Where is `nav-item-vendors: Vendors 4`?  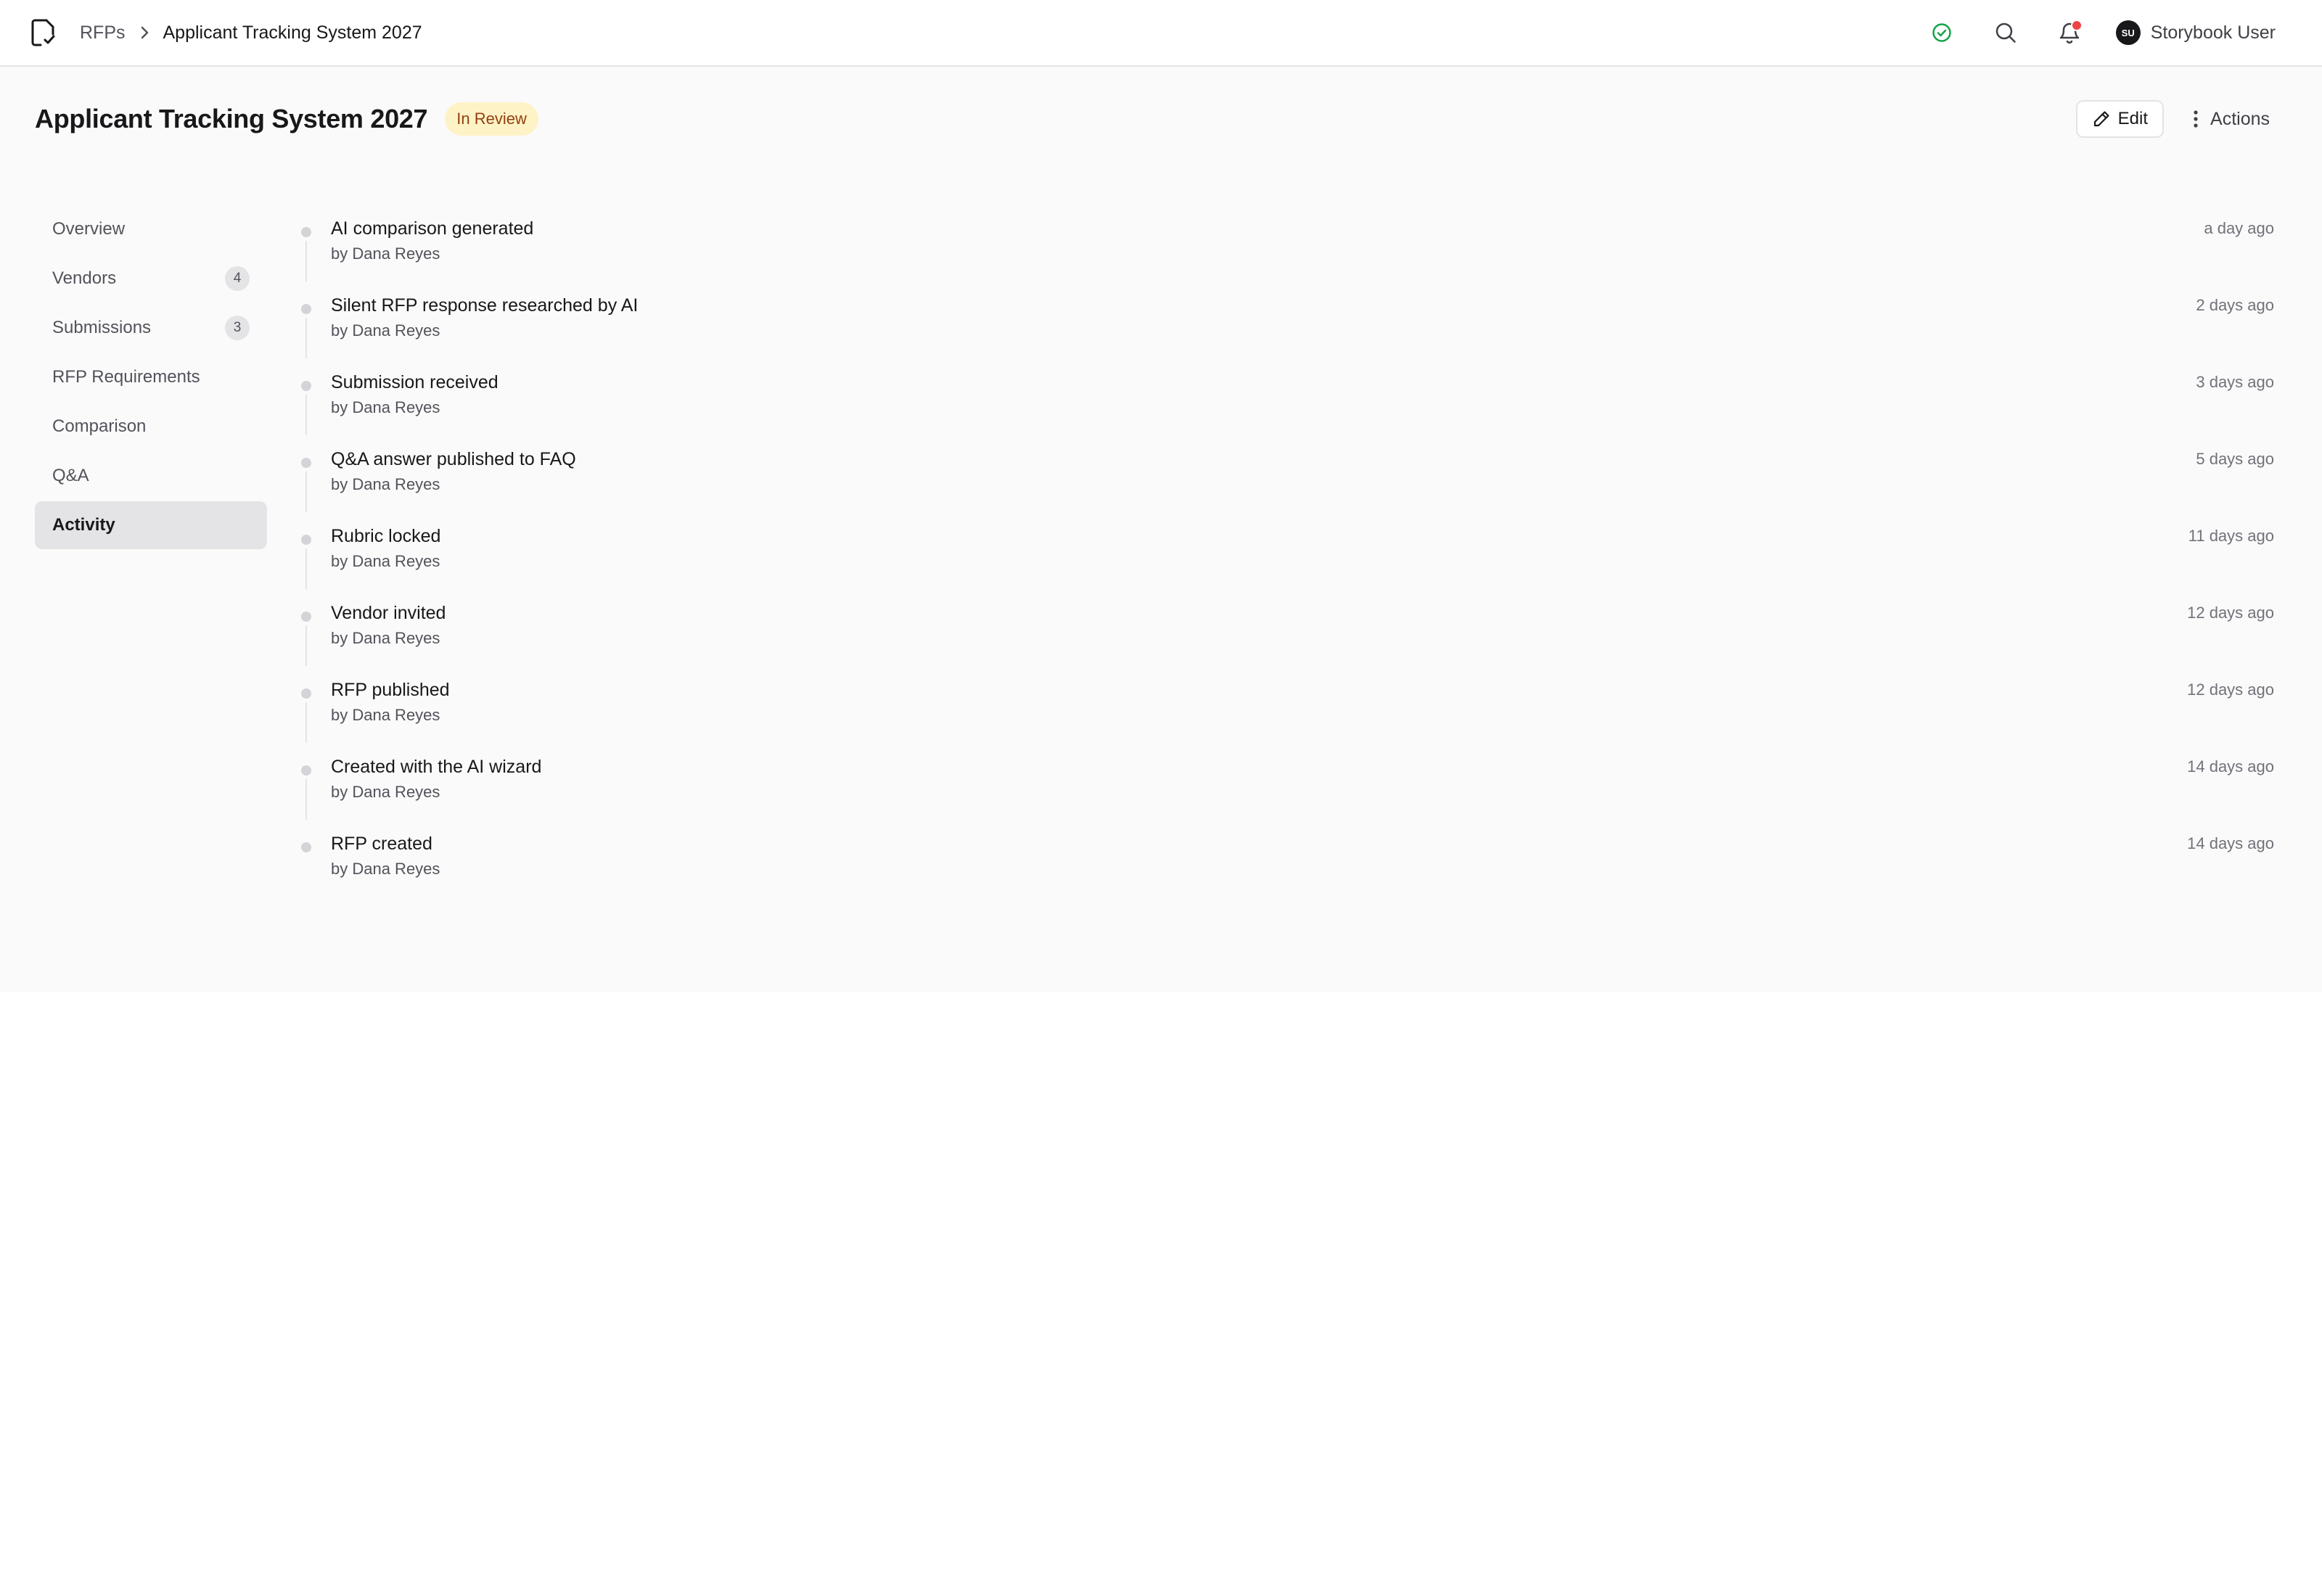 nav-item-vendors: Vendors 4 is located at coordinates (151, 279).